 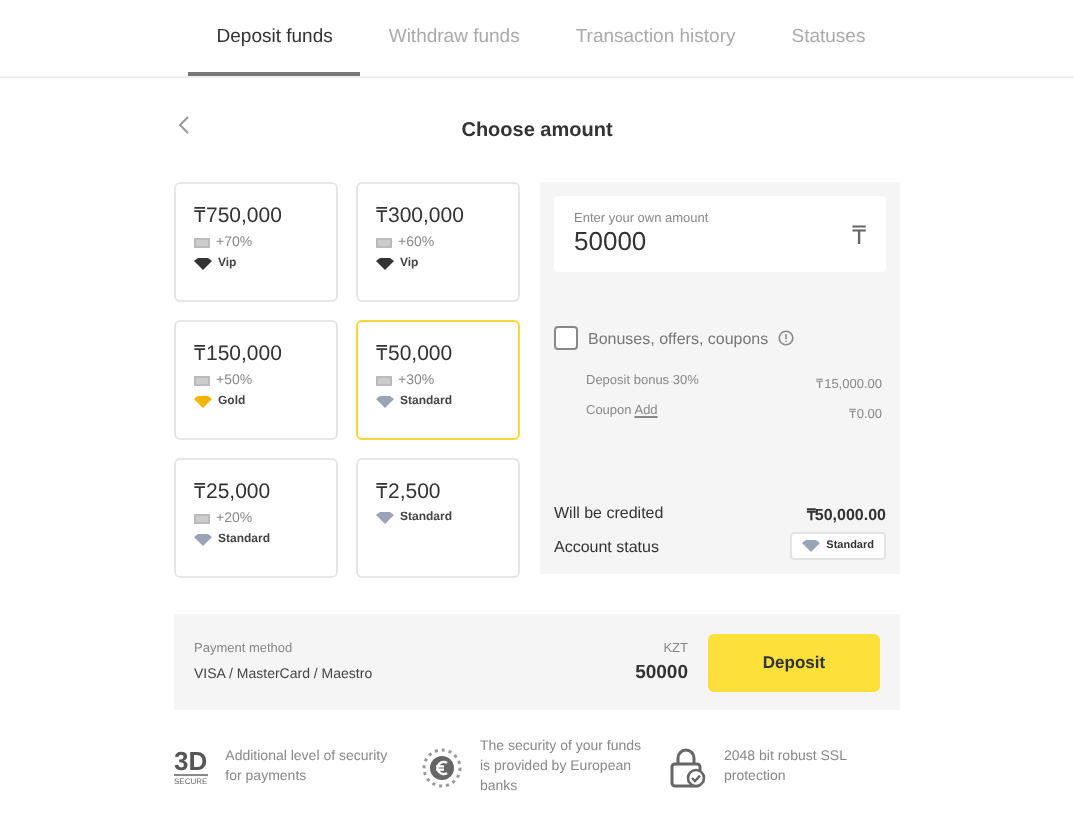 I want to click on 3d-logo-text: 3D, so click(x=191, y=761).